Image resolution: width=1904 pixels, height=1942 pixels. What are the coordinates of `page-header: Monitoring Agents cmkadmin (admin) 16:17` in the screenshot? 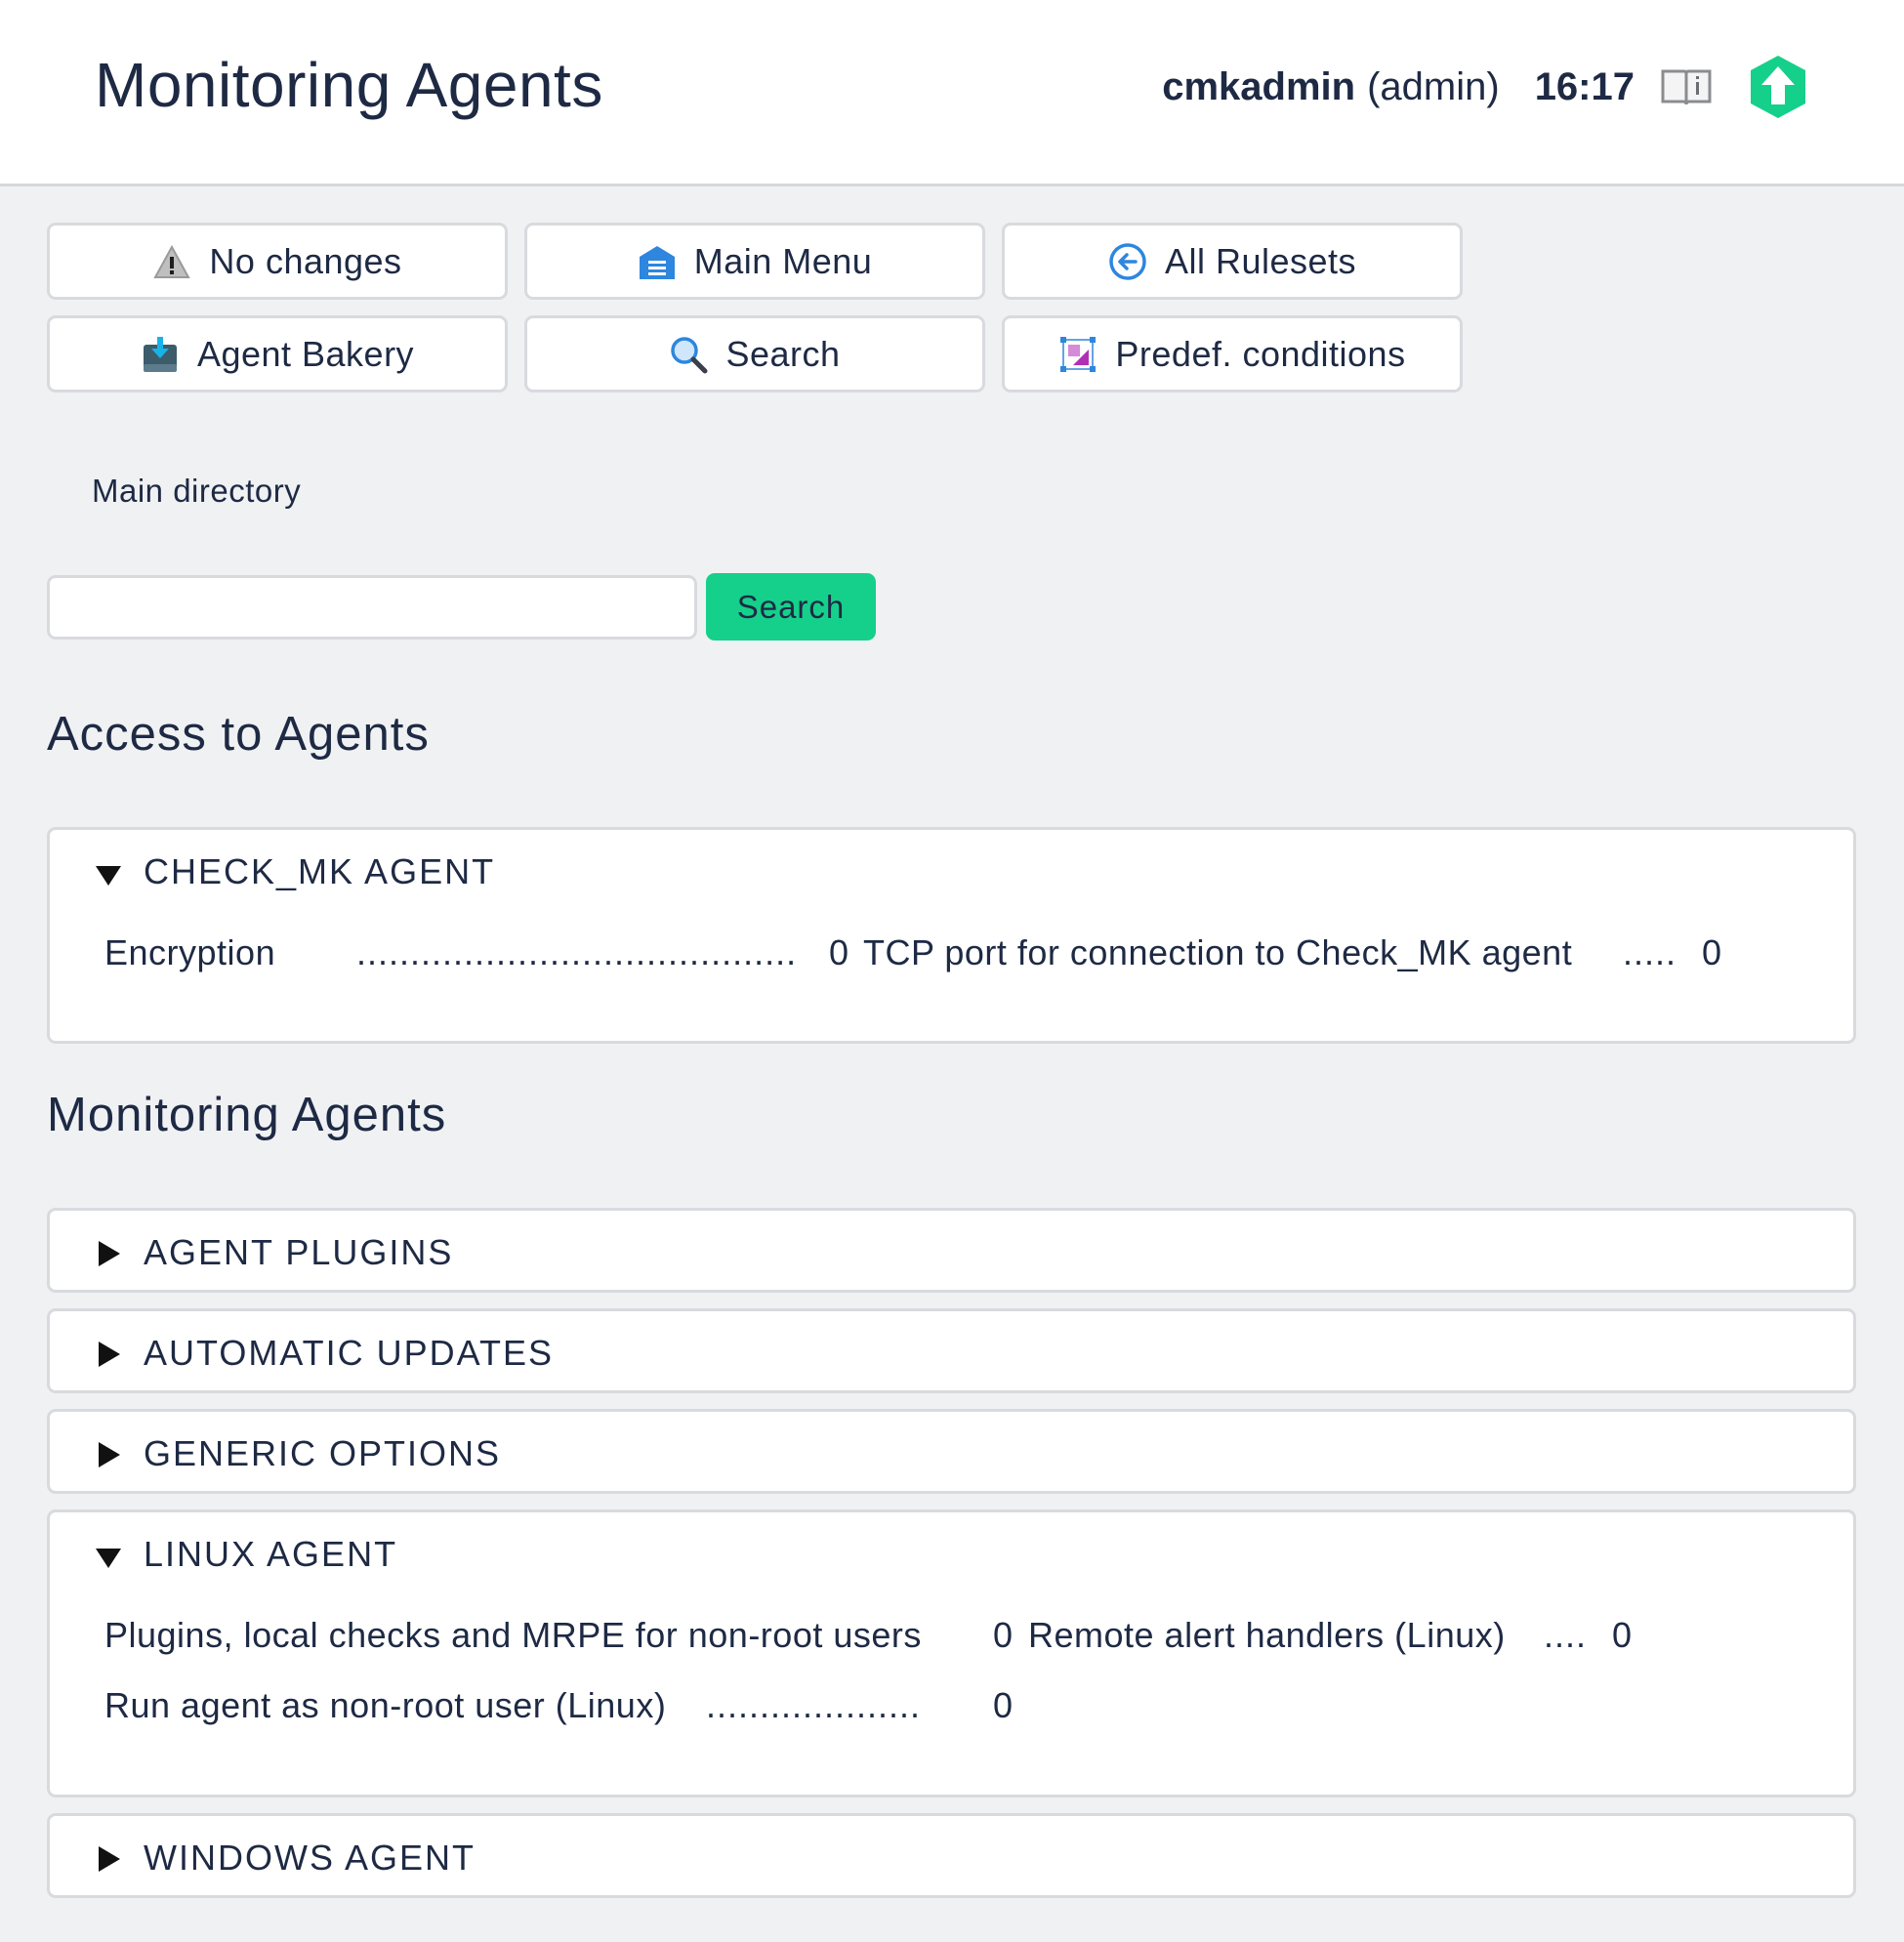 It's located at (952, 93).